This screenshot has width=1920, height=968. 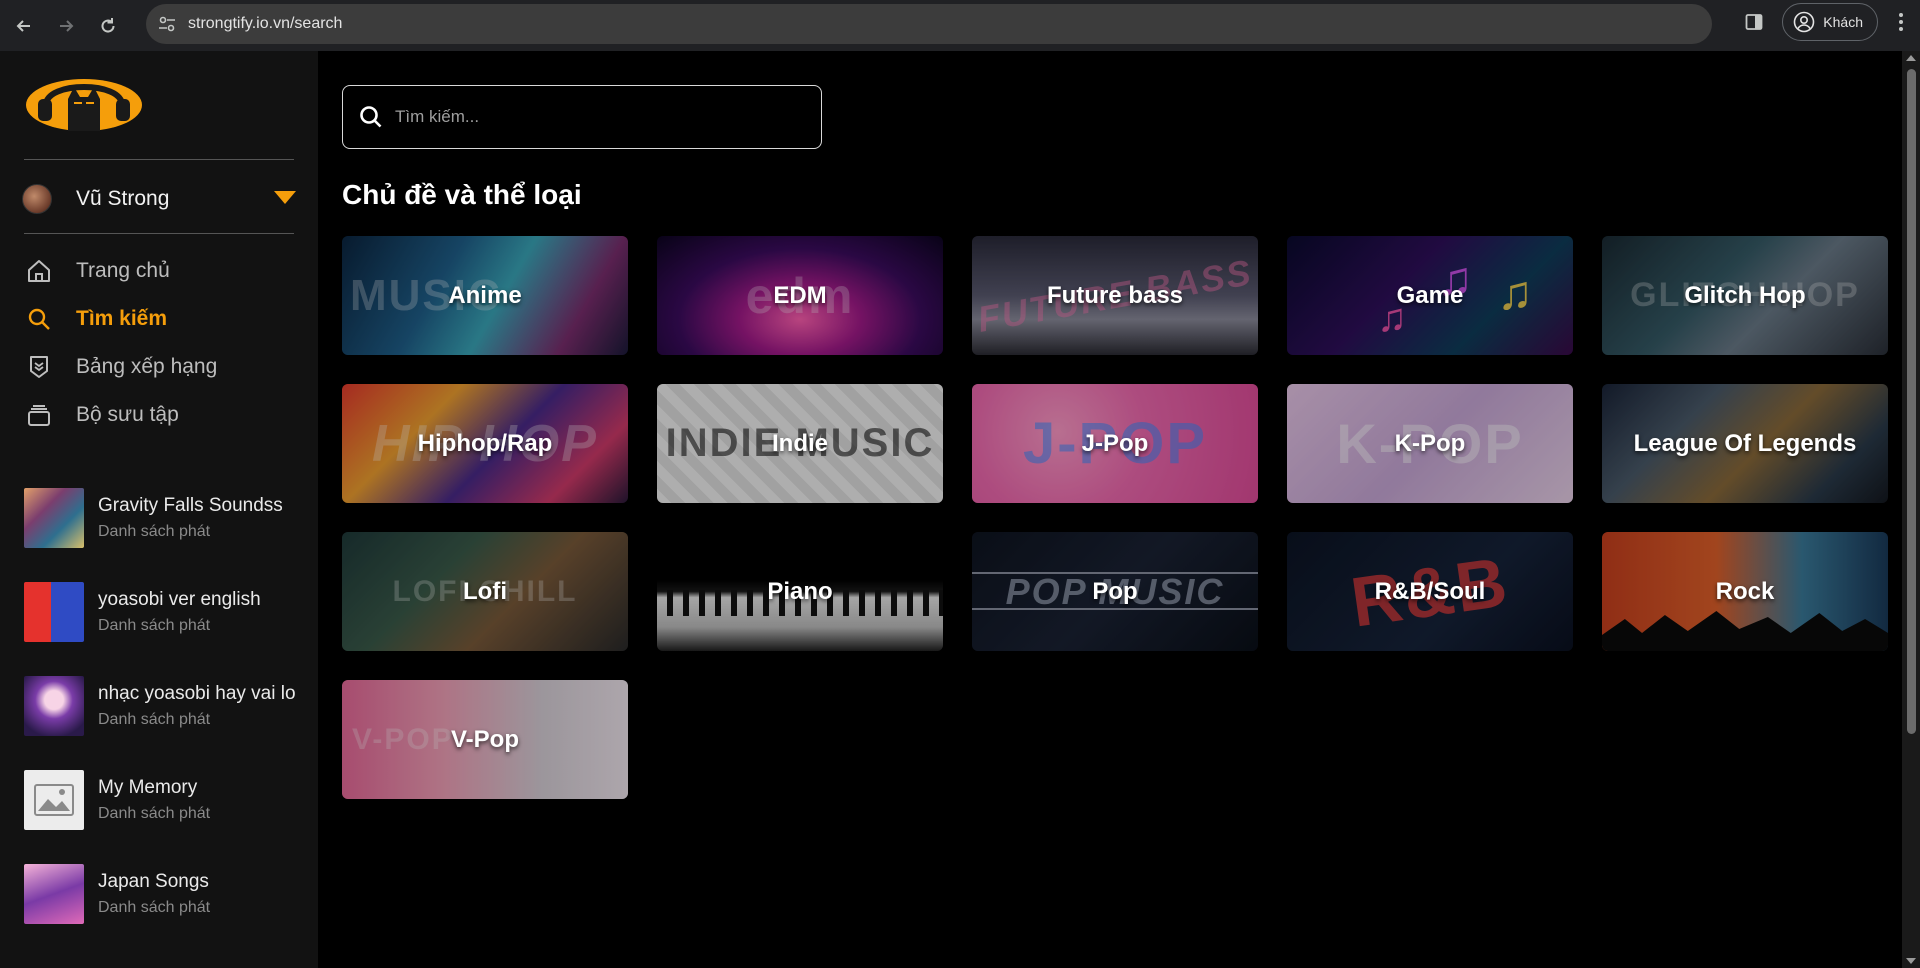 I want to click on forward-icon, so click(x=66, y=26).